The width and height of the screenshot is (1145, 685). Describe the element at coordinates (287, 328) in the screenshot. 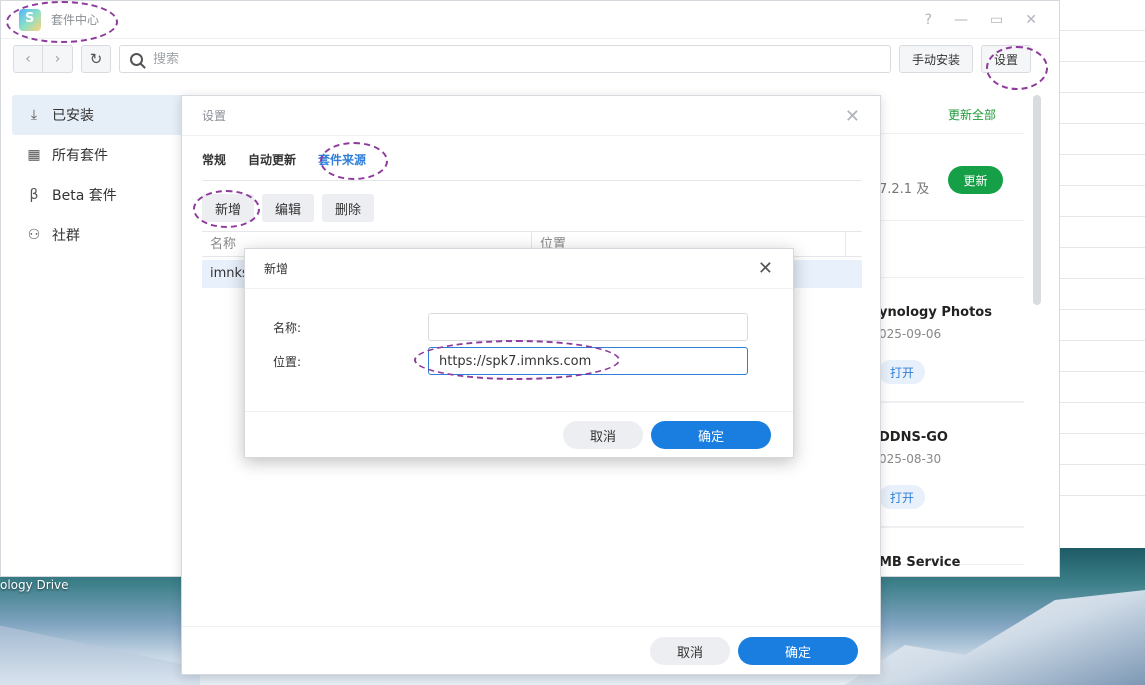

I see `name-label: 名称:` at that location.